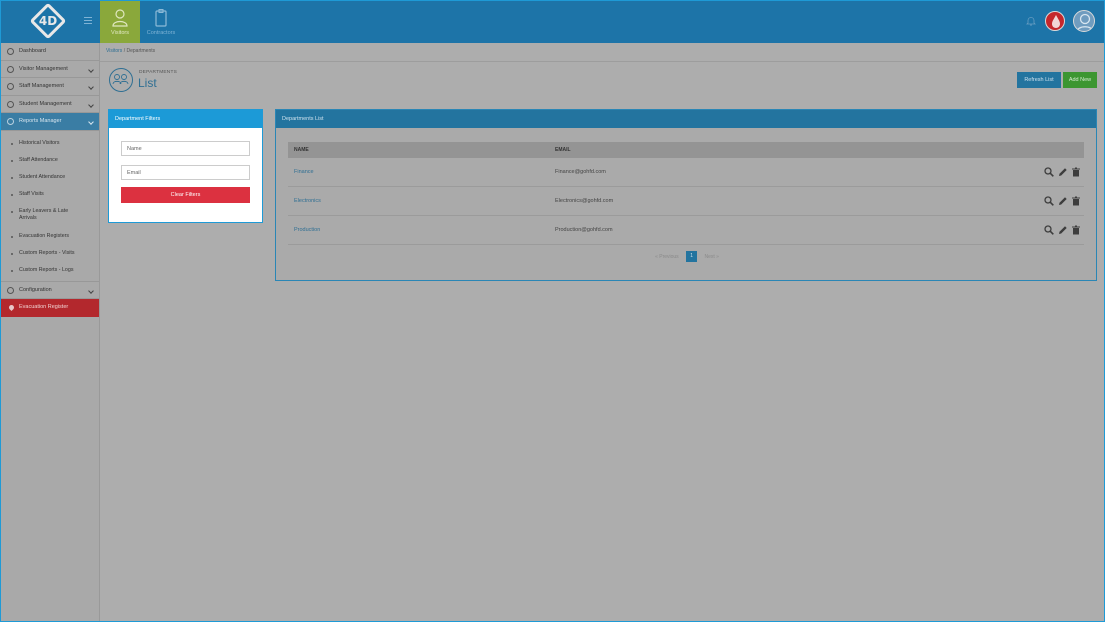 Image resolution: width=1105 pixels, height=622 pixels. Describe the element at coordinates (37, 215) in the screenshot. I see `submenu-early-leavers: Early Leavers & Late Arrivals` at that location.